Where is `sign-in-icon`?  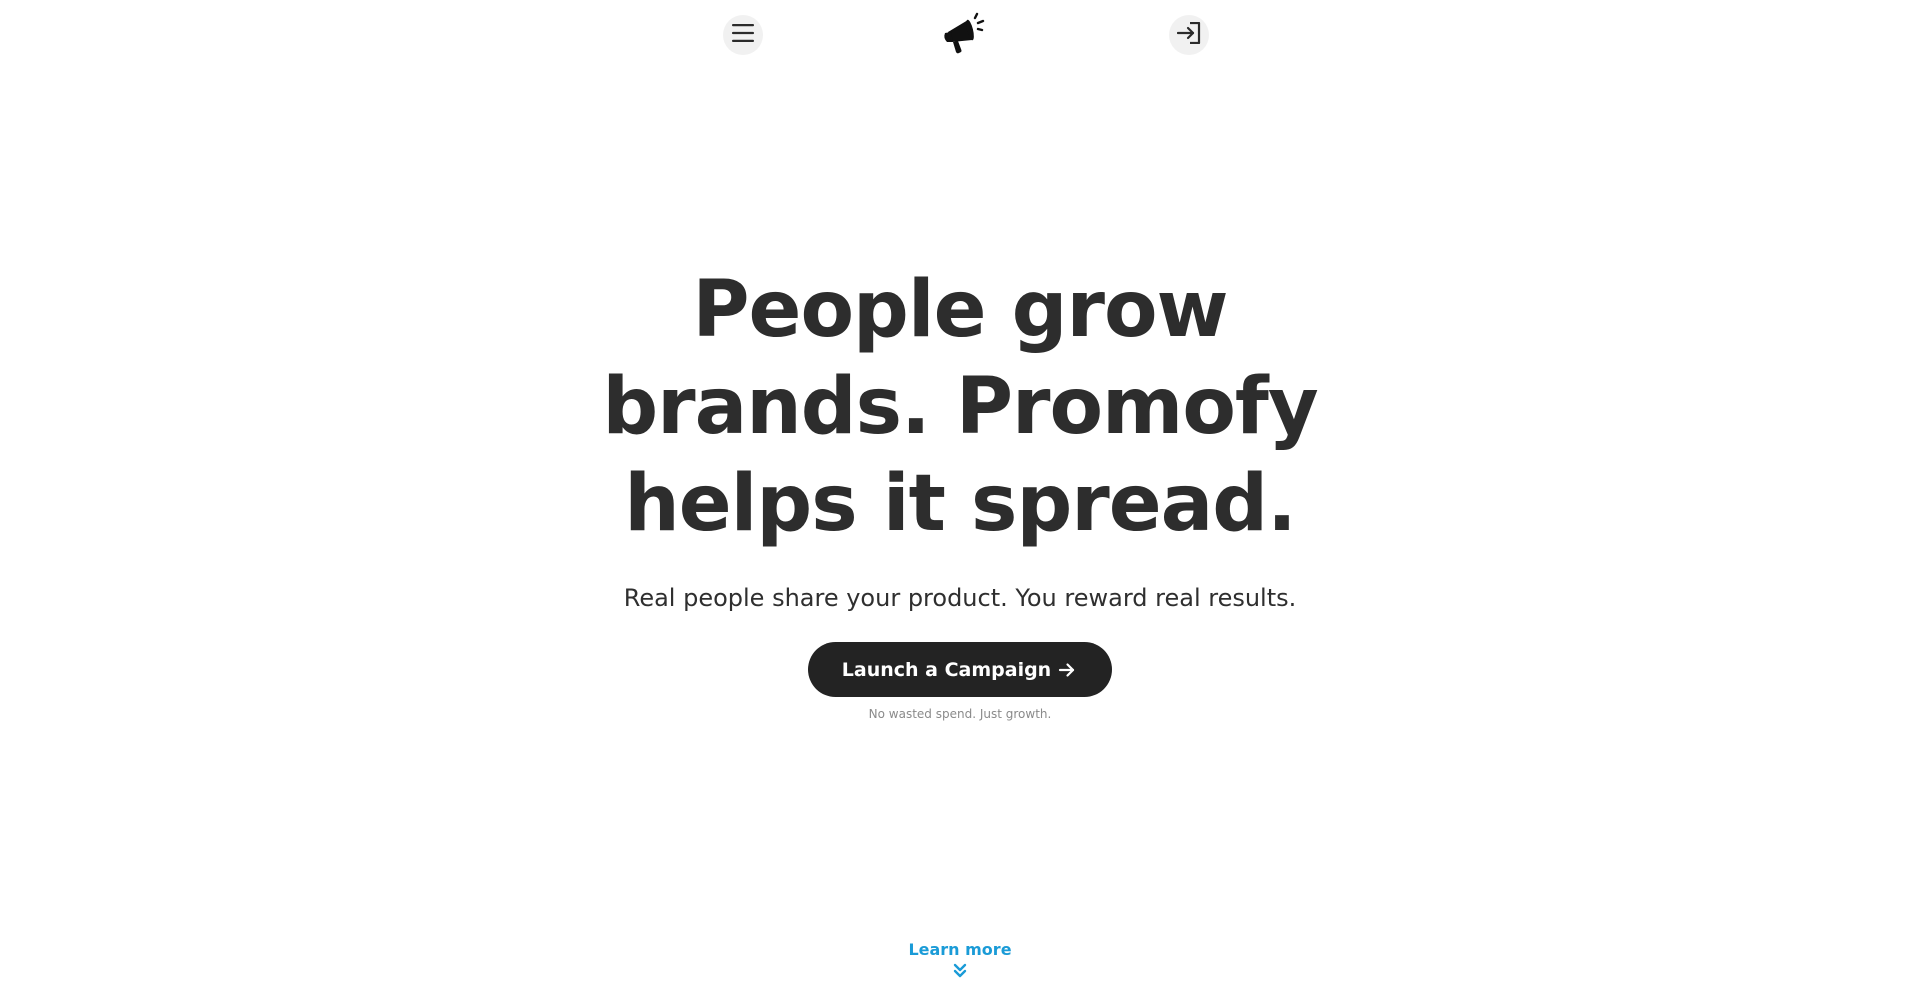
sign-in-icon is located at coordinates (1188, 34).